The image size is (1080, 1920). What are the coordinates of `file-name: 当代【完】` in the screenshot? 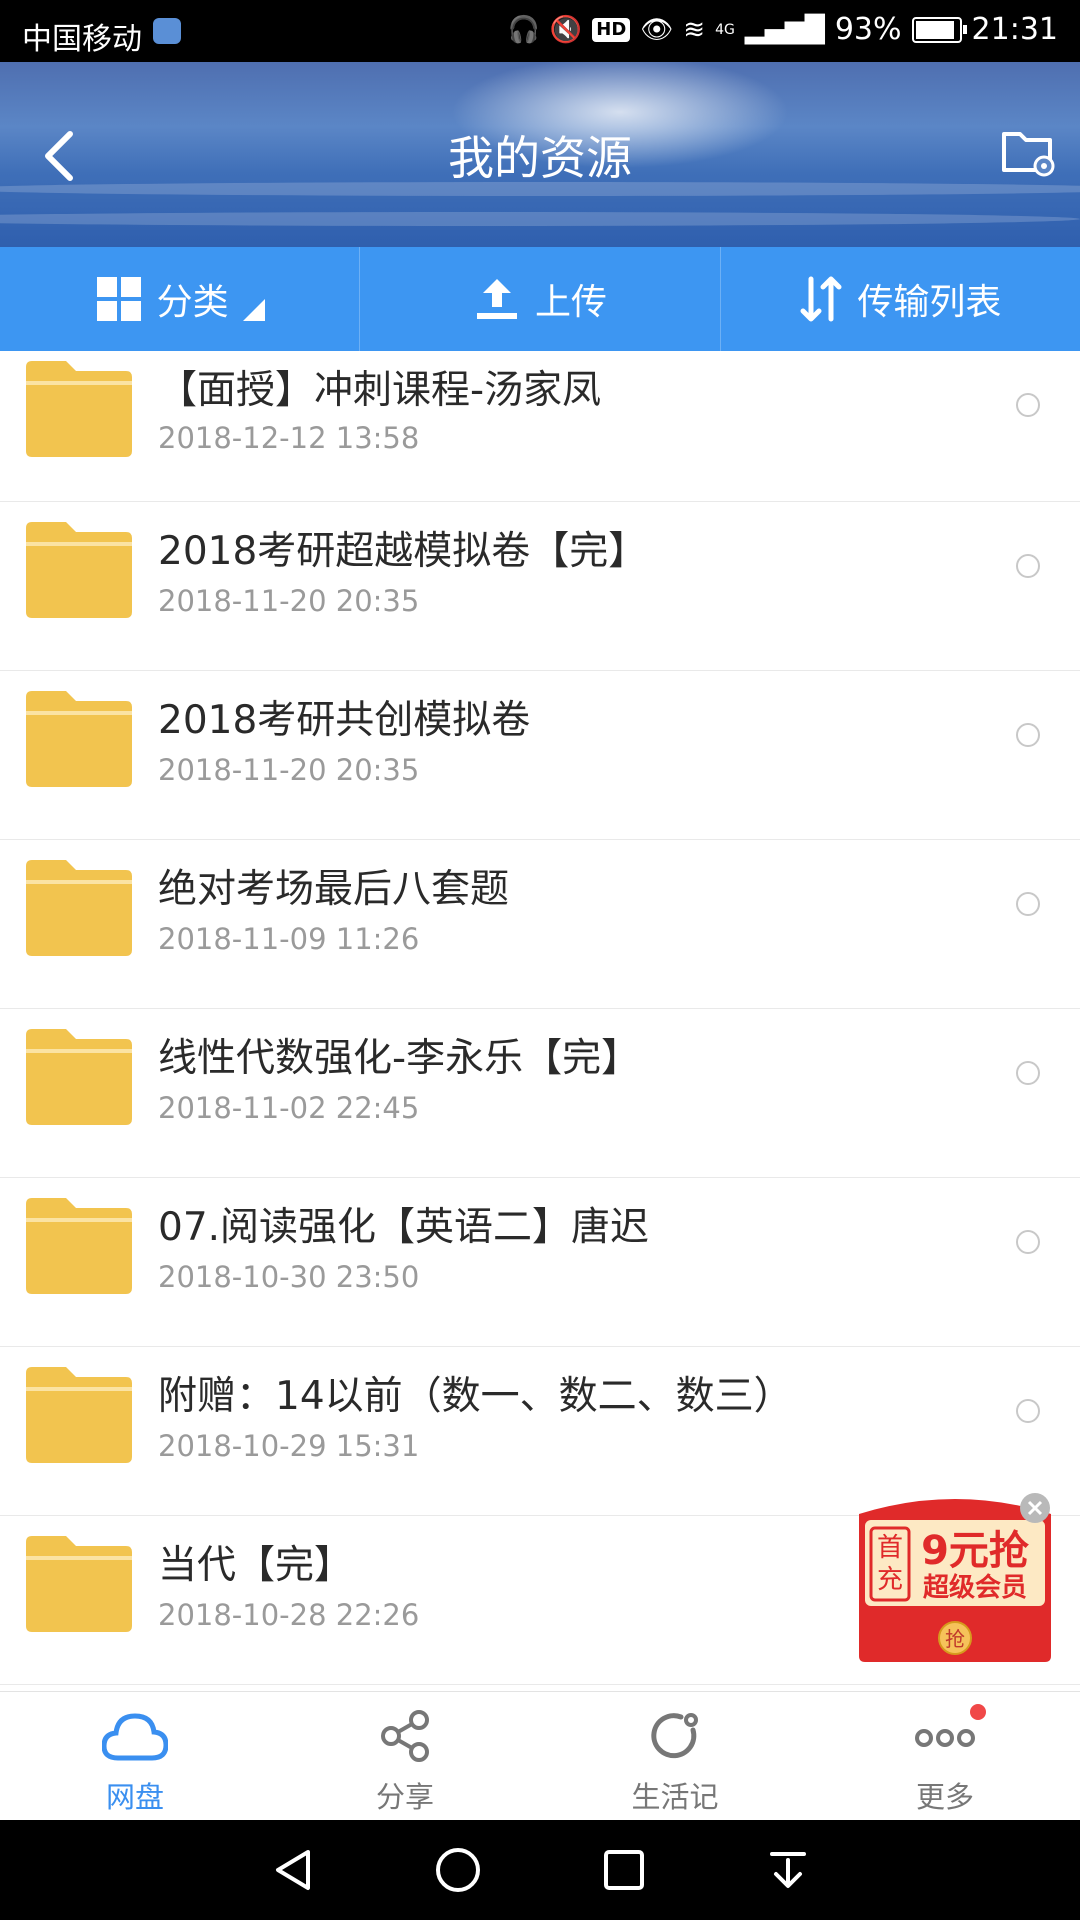 It's located at (256, 1565).